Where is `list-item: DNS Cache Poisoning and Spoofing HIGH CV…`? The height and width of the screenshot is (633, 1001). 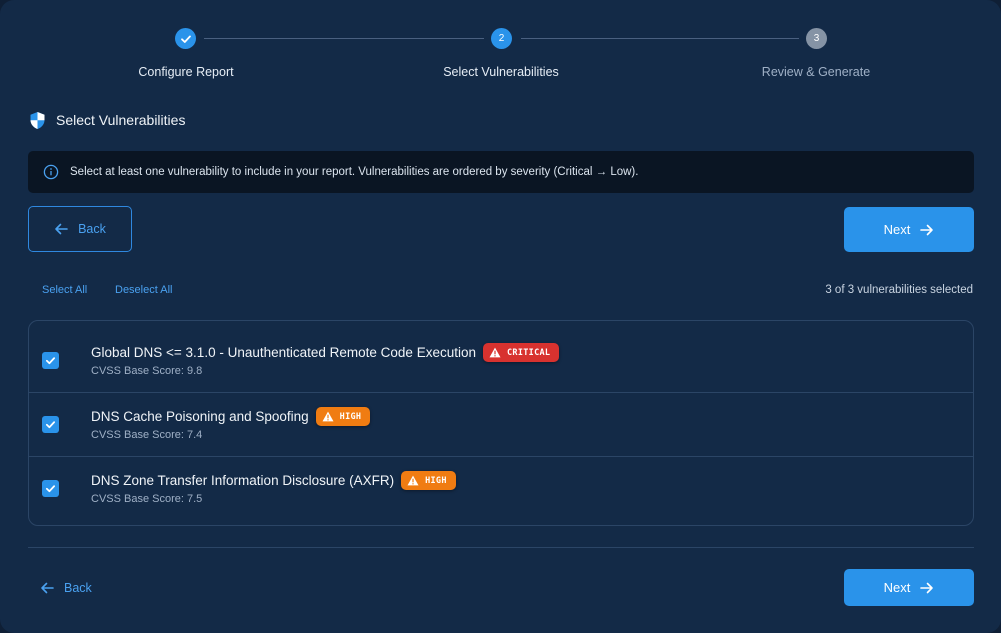
list-item: DNS Cache Poisoning and Spoofing HIGH CV… is located at coordinates (501, 424).